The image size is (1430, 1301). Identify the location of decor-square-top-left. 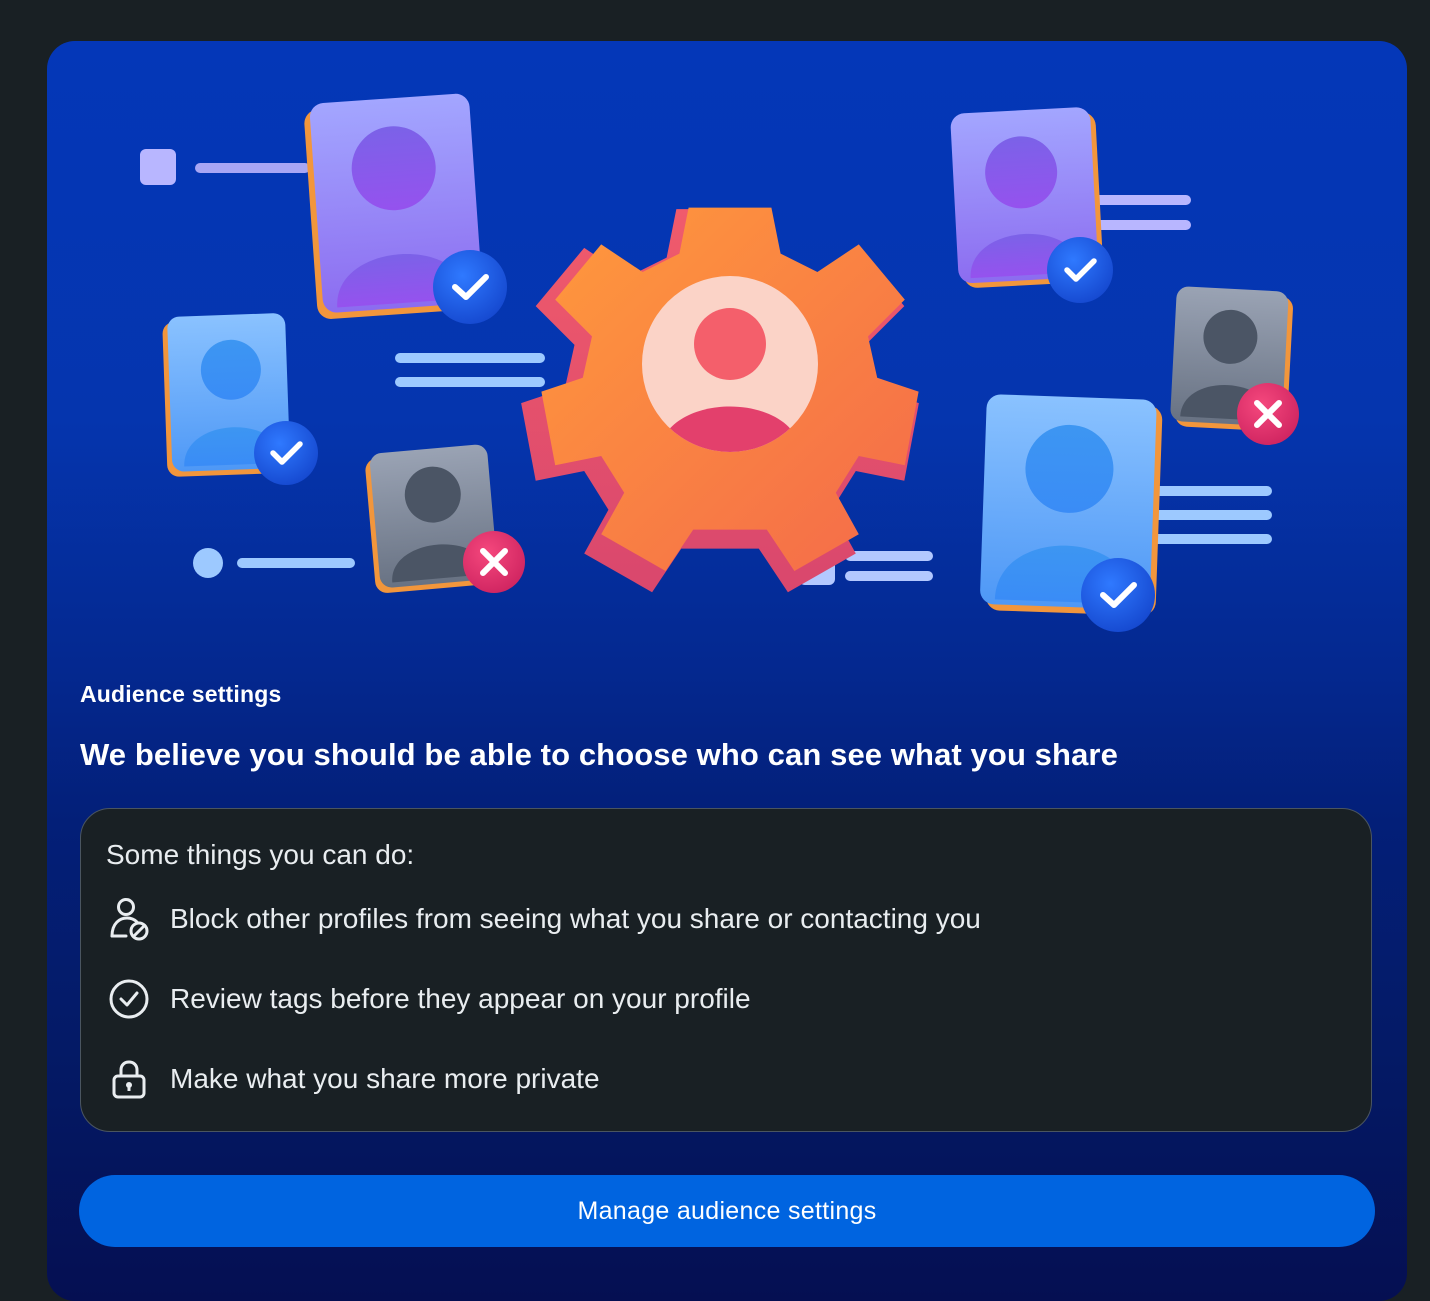
(158, 167).